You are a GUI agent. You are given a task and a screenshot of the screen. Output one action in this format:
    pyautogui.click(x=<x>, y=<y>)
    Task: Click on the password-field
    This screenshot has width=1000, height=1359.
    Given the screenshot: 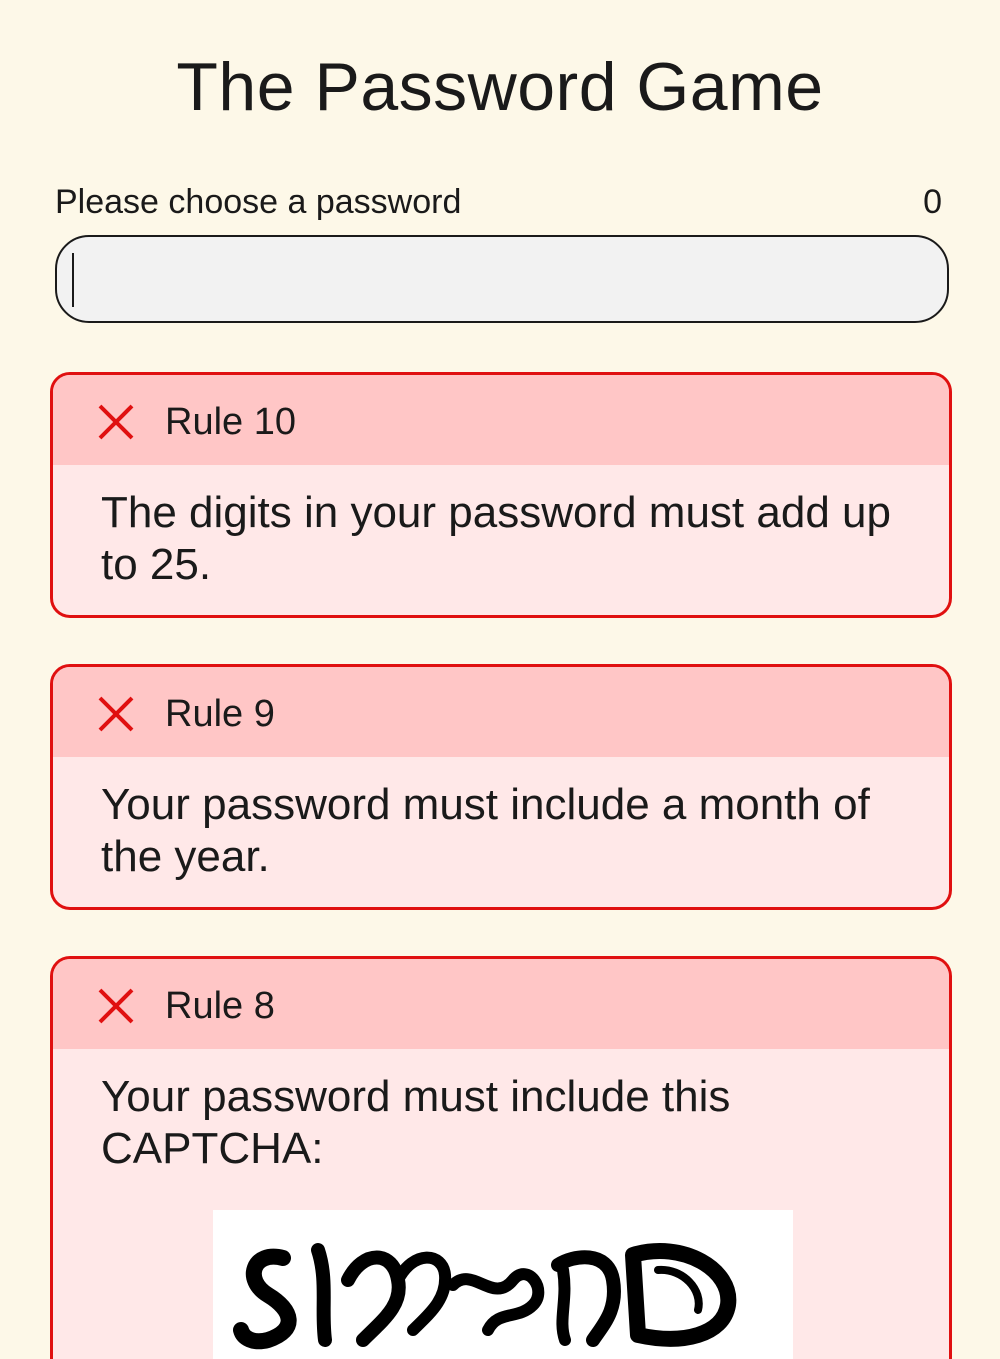 What is the action you would take?
    pyautogui.click(x=502, y=279)
    